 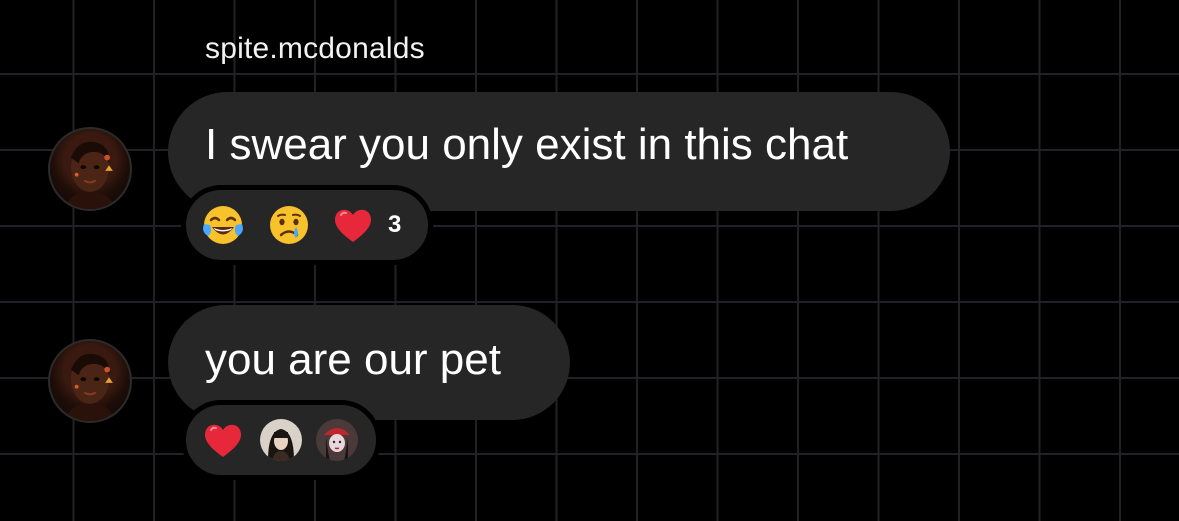 I want to click on face-with-tears-of-joy-icon, so click(x=223, y=225).